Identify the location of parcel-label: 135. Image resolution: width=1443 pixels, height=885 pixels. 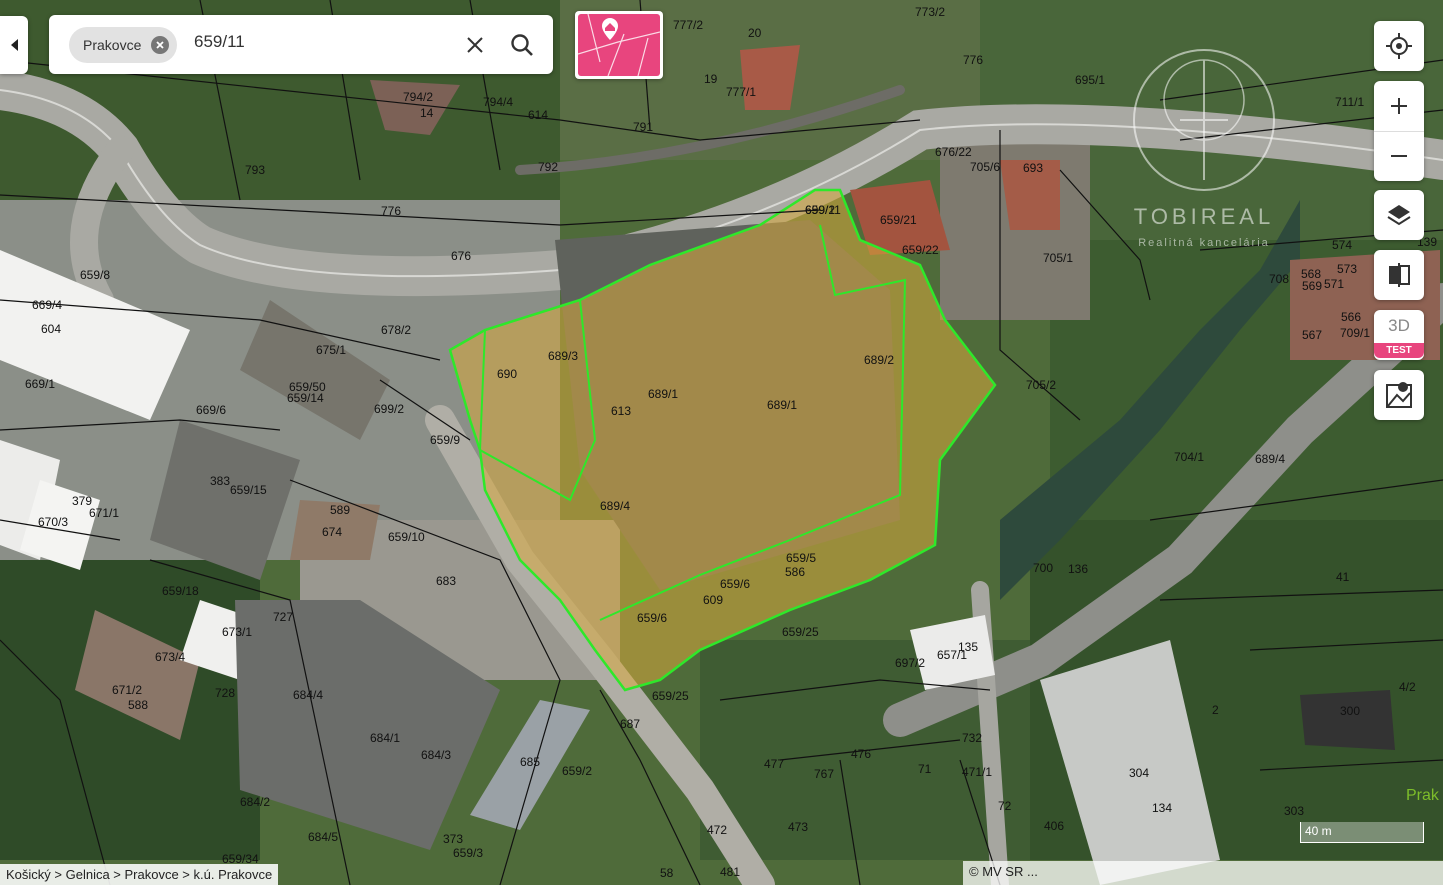
(968, 647).